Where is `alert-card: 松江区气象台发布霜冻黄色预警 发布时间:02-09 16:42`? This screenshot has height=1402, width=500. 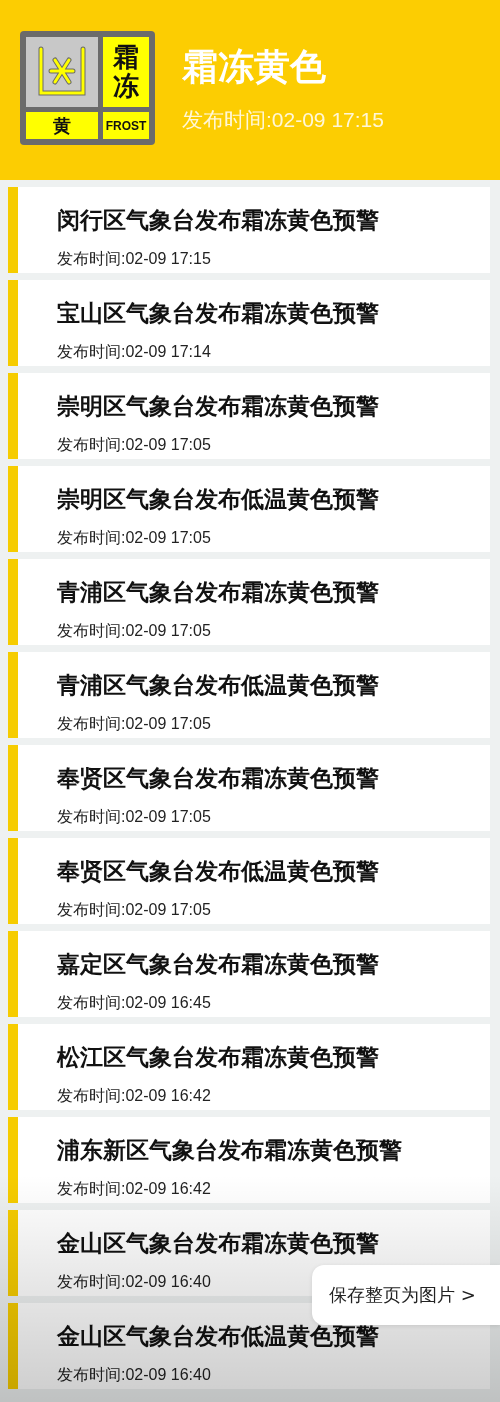 alert-card: 松江区气象台发布霜冻黄色预警 发布时间:02-09 16:42 is located at coordinates (249, 1067).